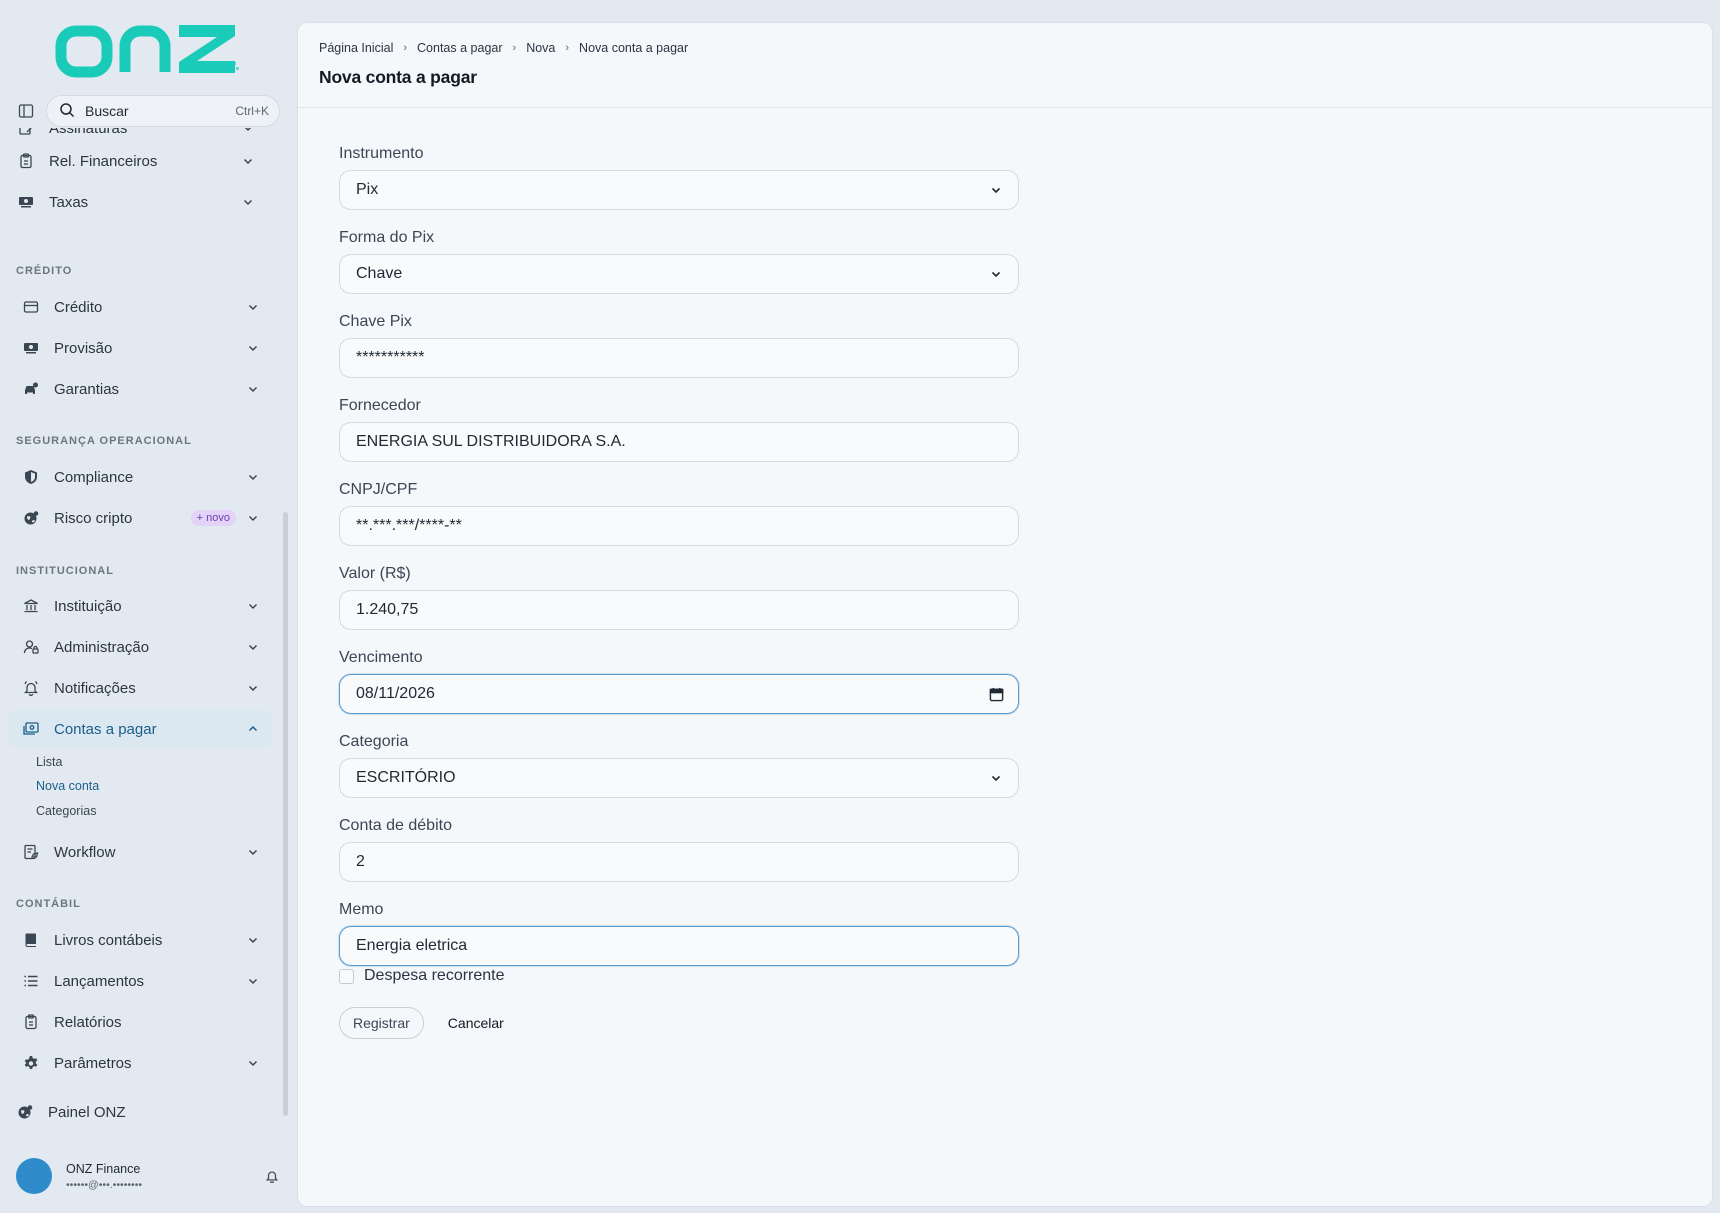 This screenshot has width=1720, height=1213. I want to click on onz-logo-icon, so click(147, 51).